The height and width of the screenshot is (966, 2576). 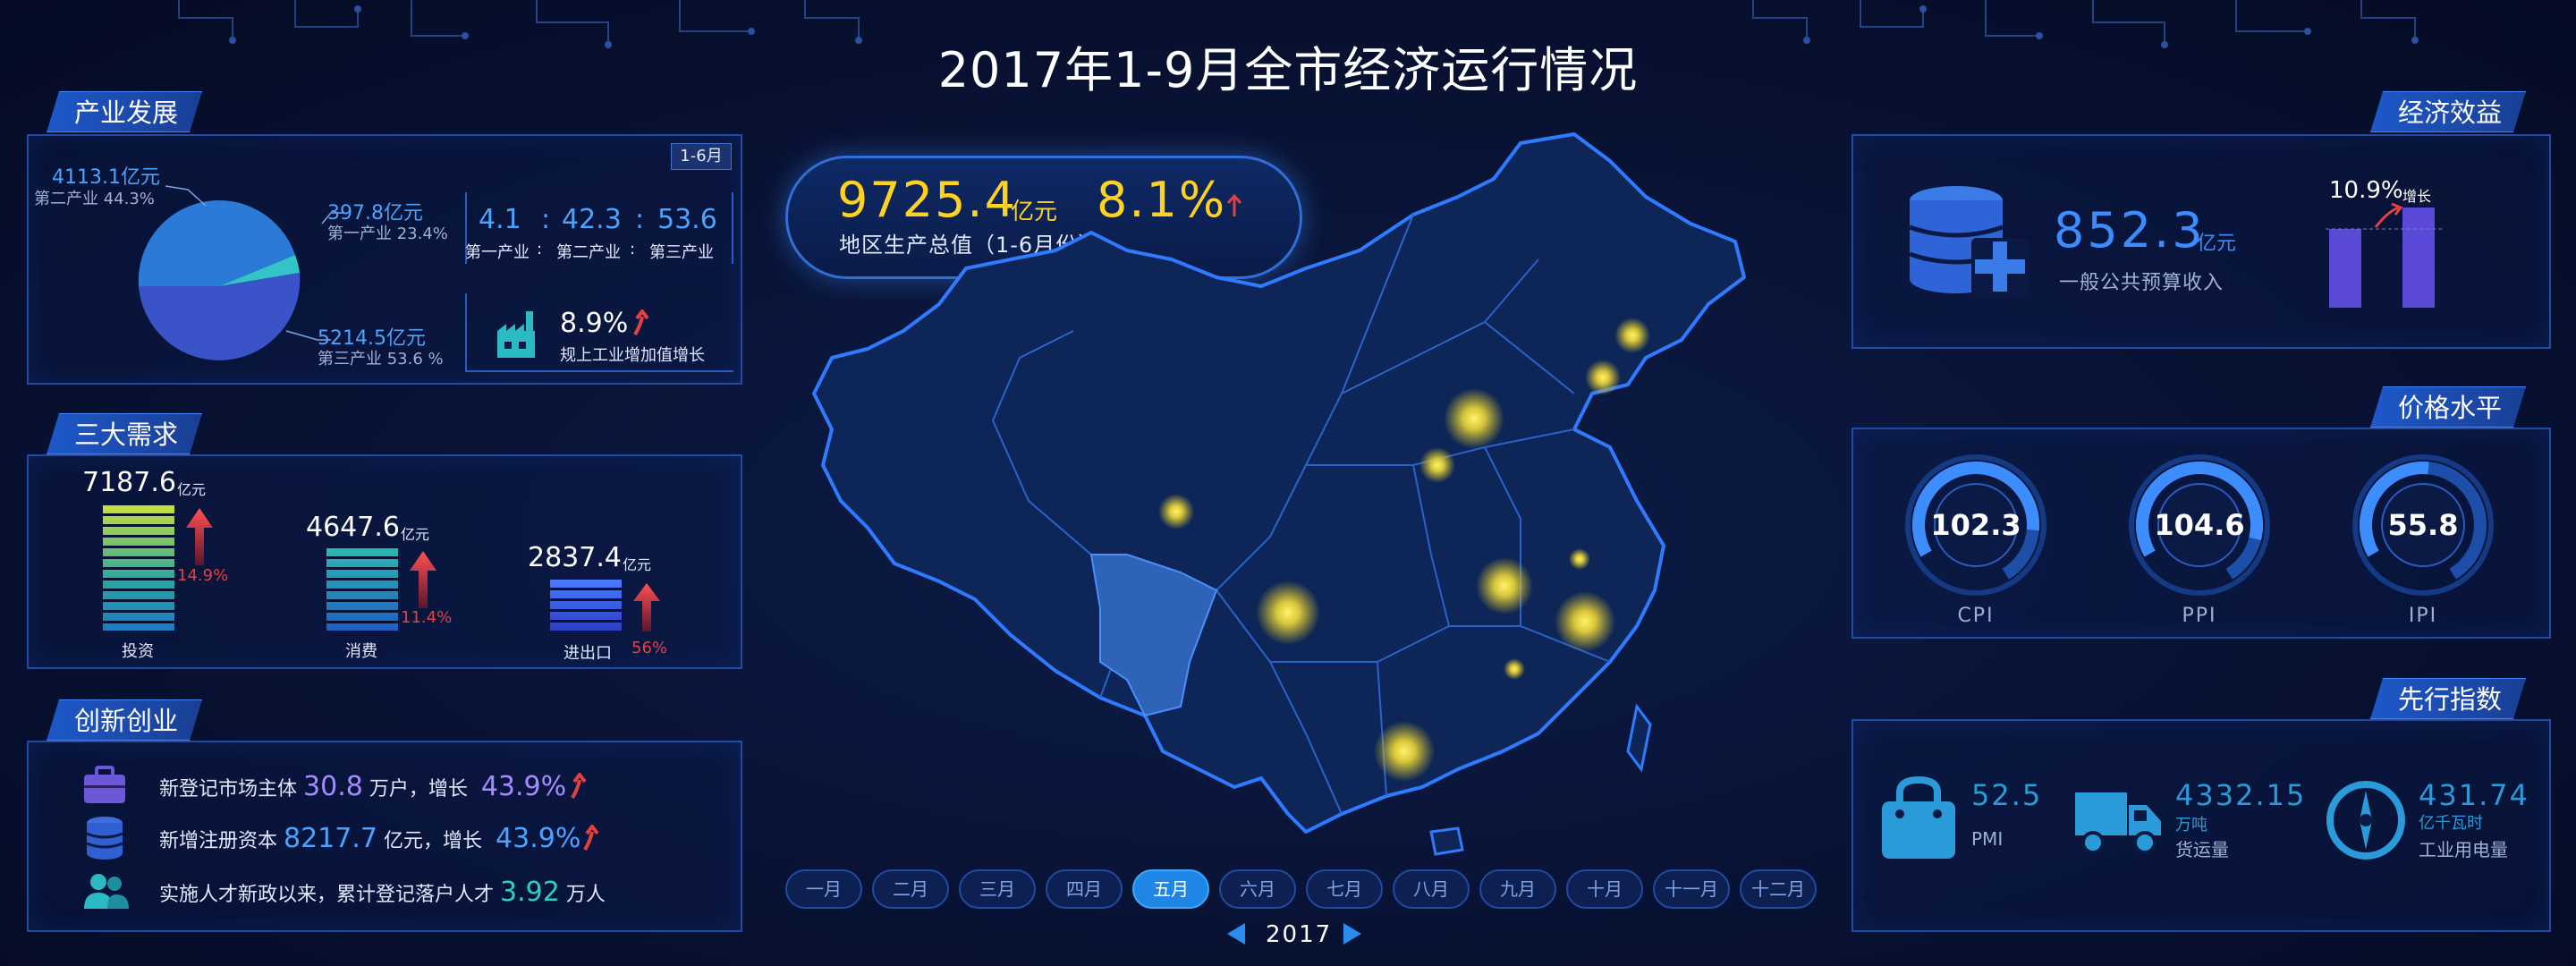 What do you see at coordinates (2448, 698) in the screenshot?
I see `leading-heading: 先行指数` at bounding box center [2448, 698].